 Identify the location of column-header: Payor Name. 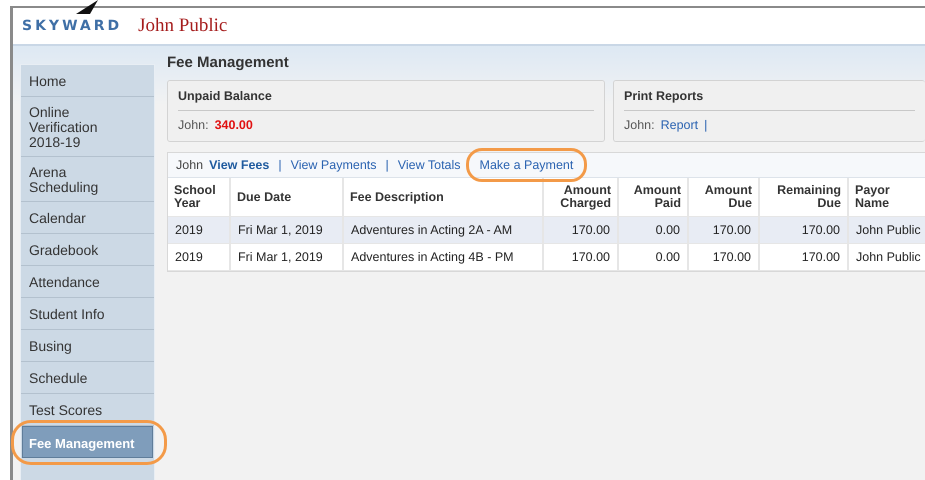
(873, 197).